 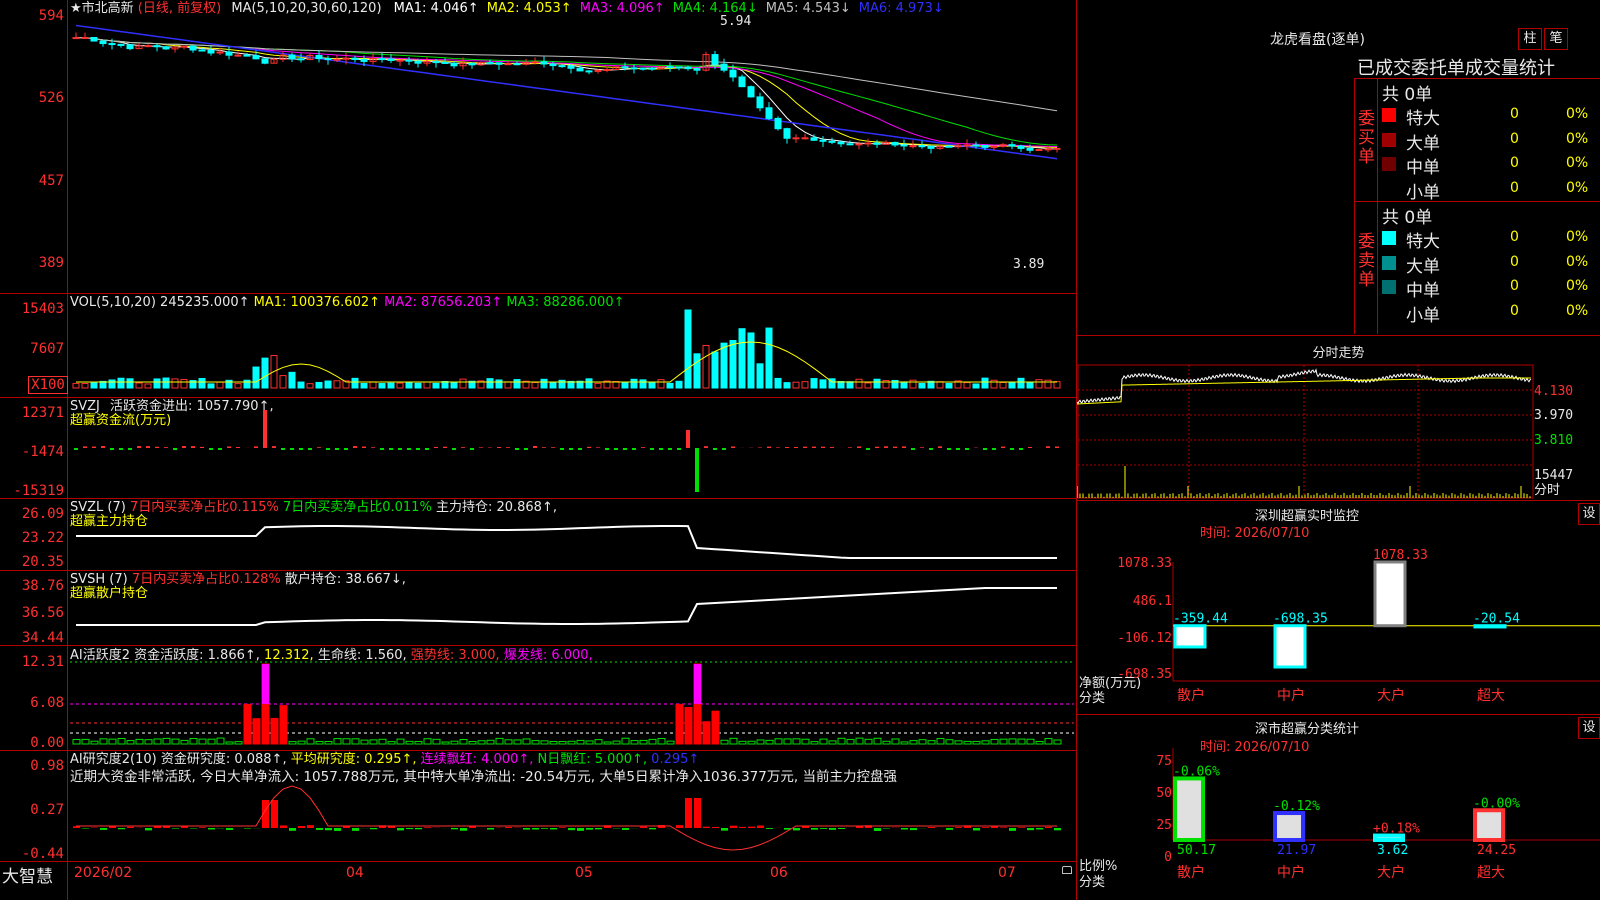 I want to click on price-tick-2: 526, so click(x=51, y=98).